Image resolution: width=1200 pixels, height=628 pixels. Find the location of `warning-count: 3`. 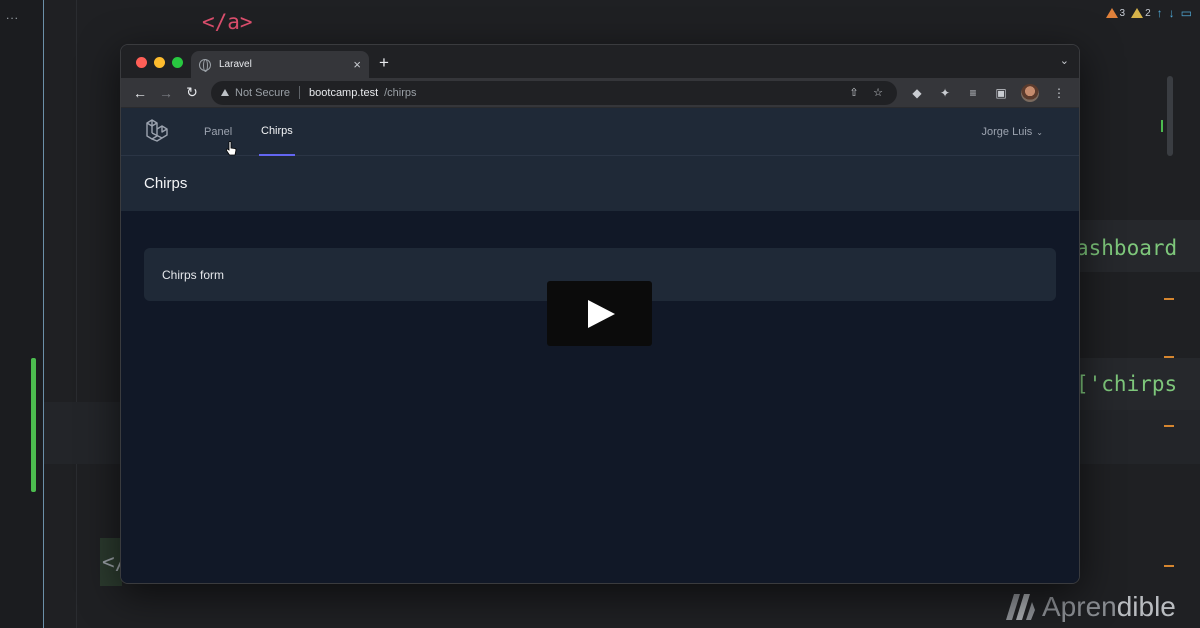

warning-count: 3 is located at coordinates (1115, 13).